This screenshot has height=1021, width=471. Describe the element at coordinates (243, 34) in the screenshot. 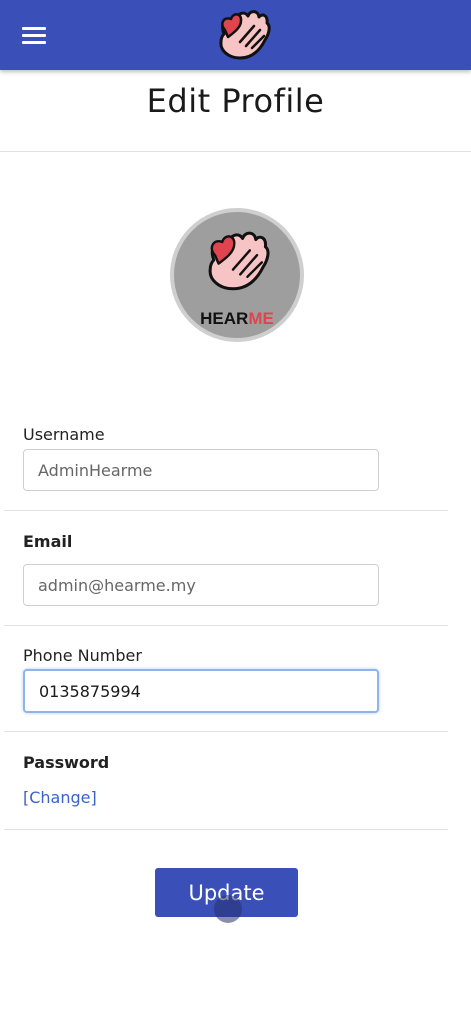

I see `hearme-logo-icon` at that location.